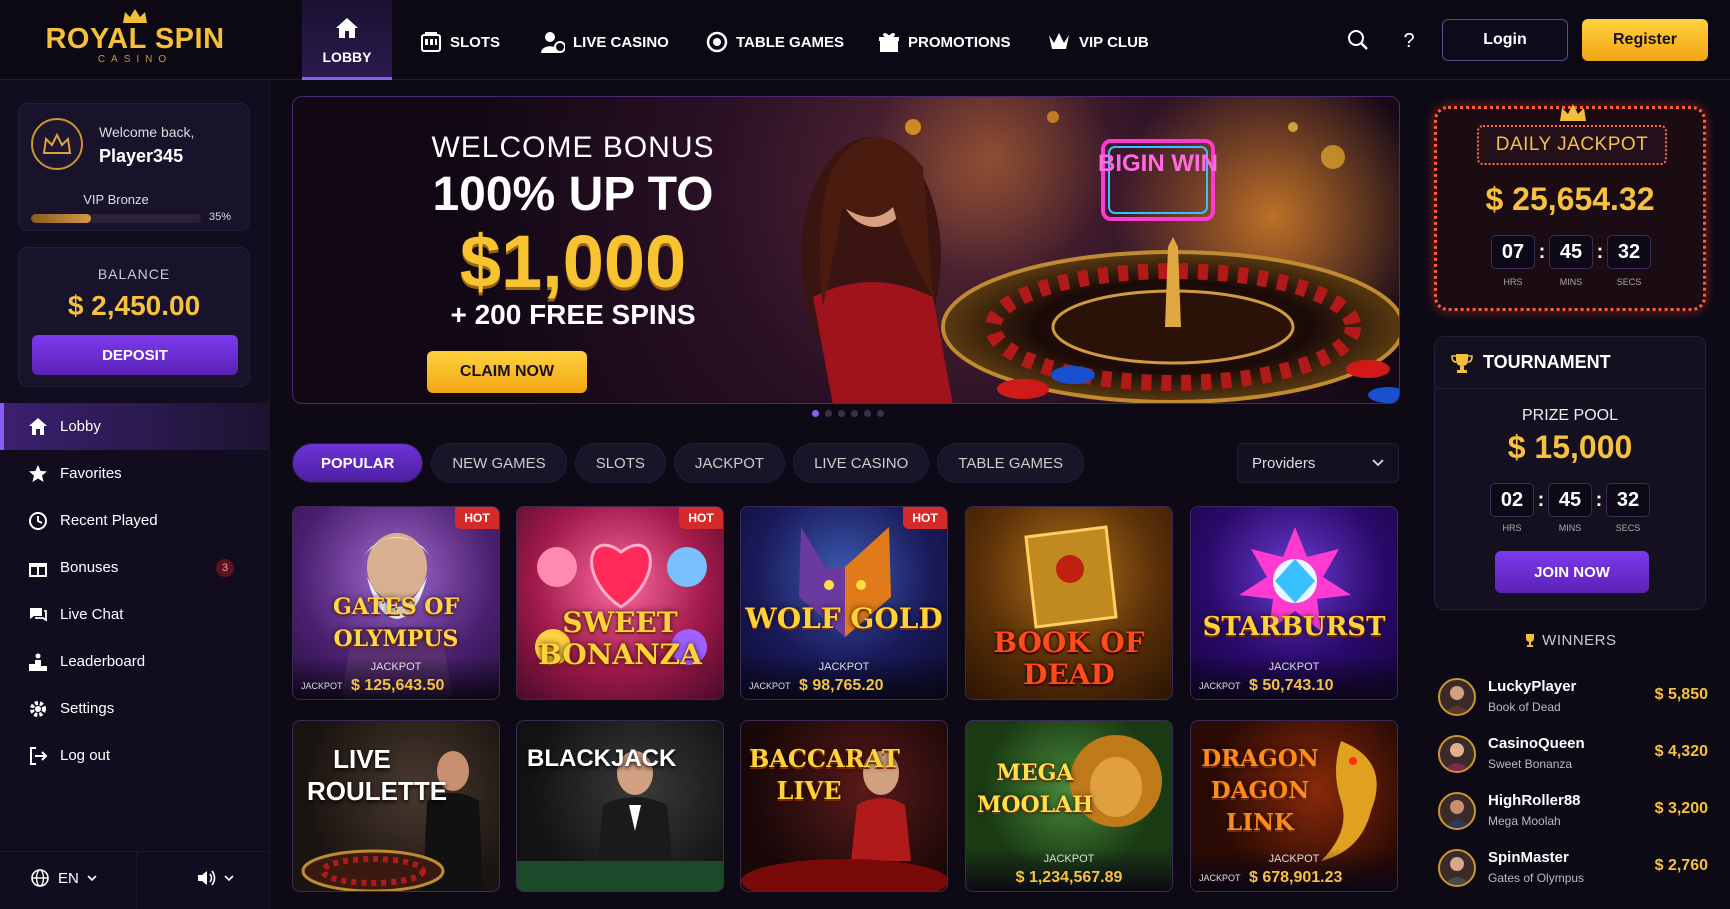  Describe the element at coordinates (38, 473) in the screenshot. I see `star-icon` at that location.